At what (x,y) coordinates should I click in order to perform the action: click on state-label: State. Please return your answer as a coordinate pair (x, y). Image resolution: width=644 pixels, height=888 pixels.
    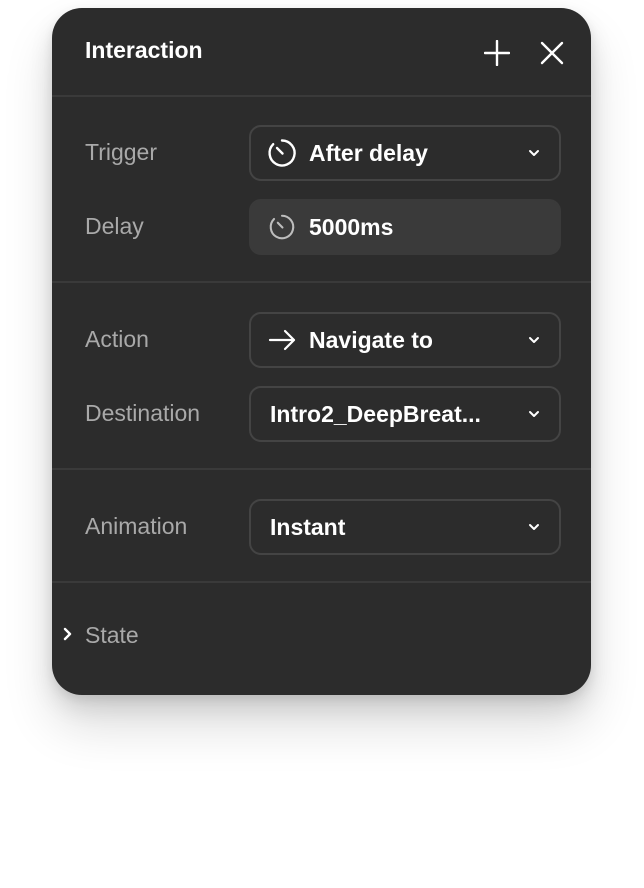
    Looking at the image, I should click on (112, 635).